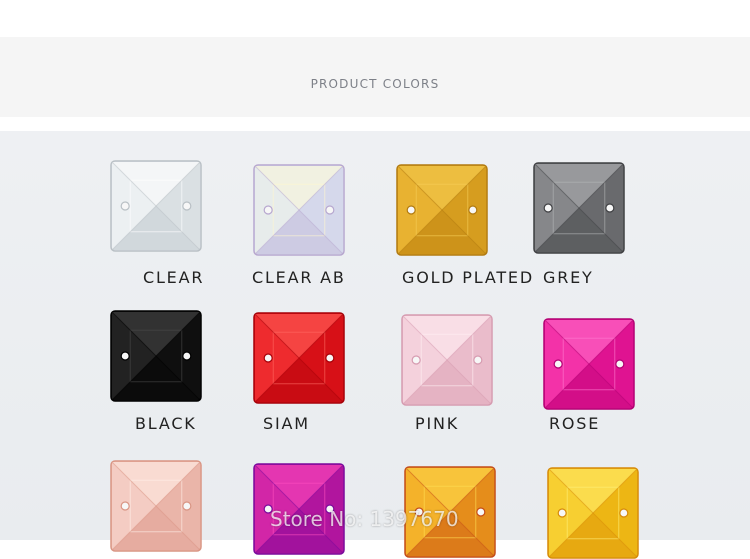 Image resolution: width=750 pixels, height=559 pixels. What do you see at coordinates (468, 277) in the screenshot?
I see `swatch-label: GOLD PLATED` at bounding box center [468, 277].